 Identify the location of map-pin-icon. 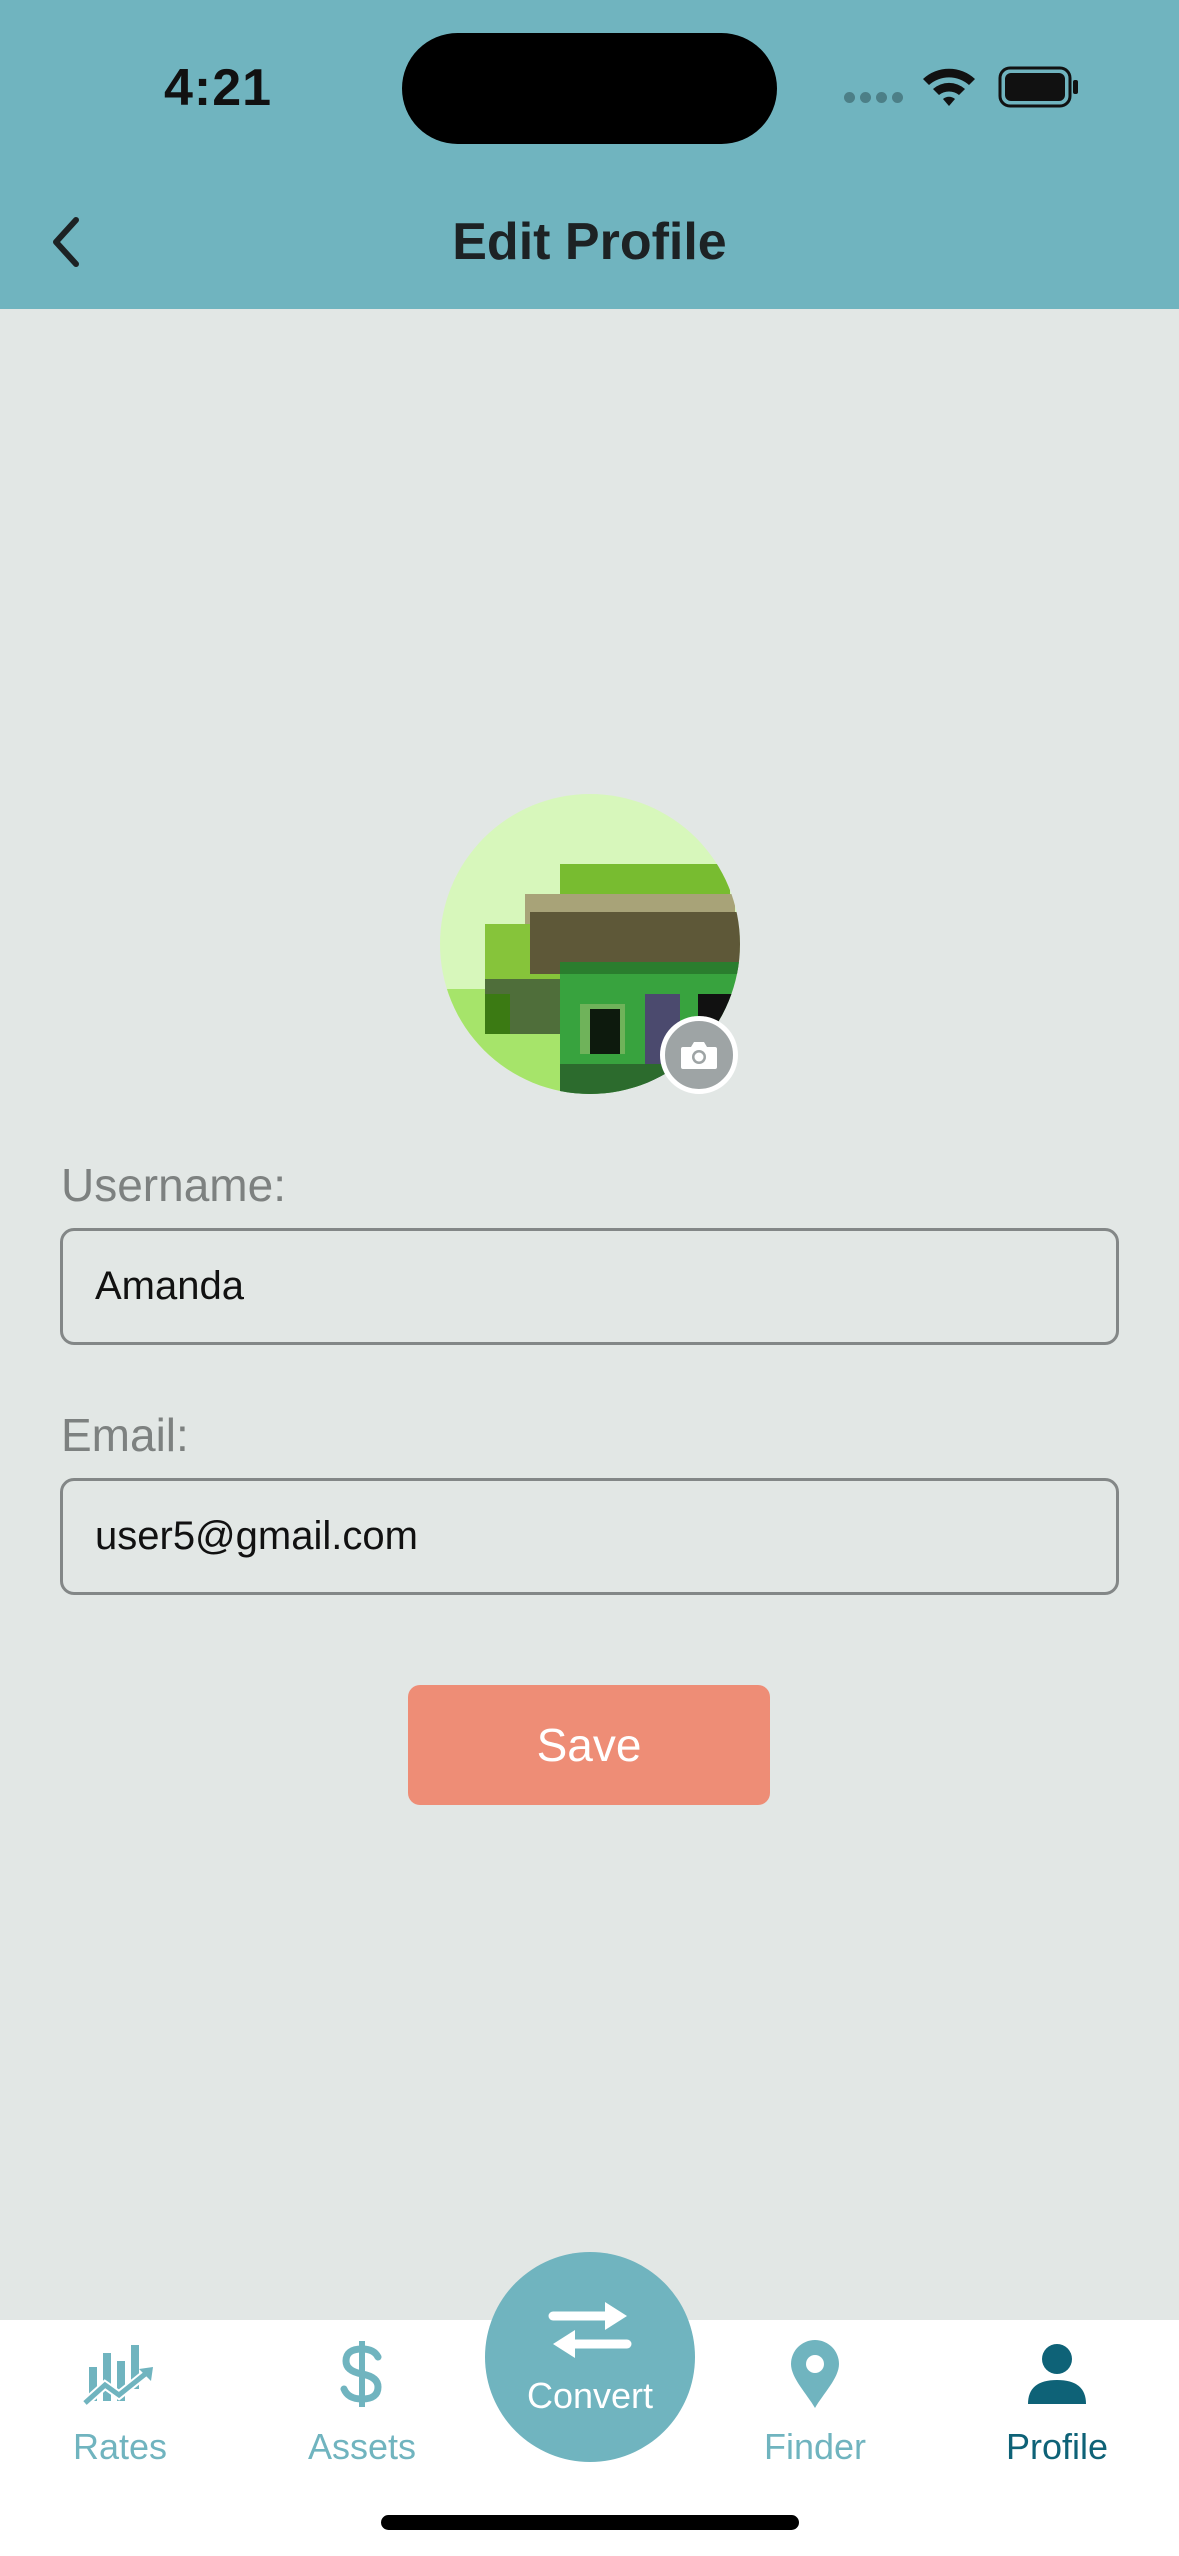
(815, 2374).